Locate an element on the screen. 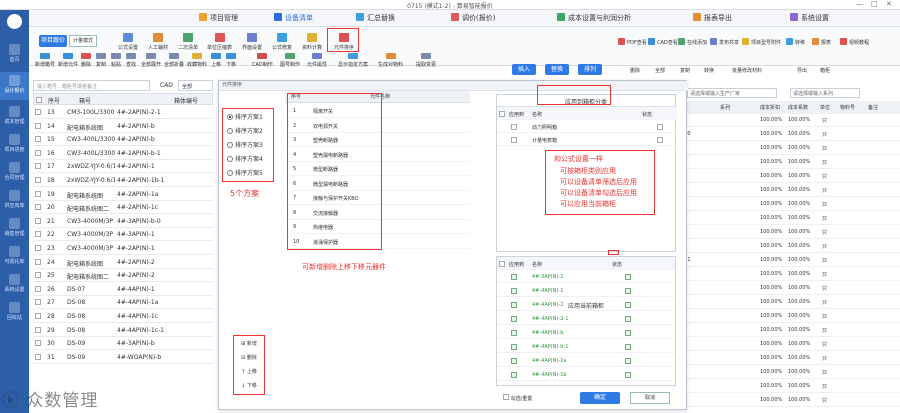  material-row: 55.52100.00%100.00%只 is located at coordinates (785, 274).